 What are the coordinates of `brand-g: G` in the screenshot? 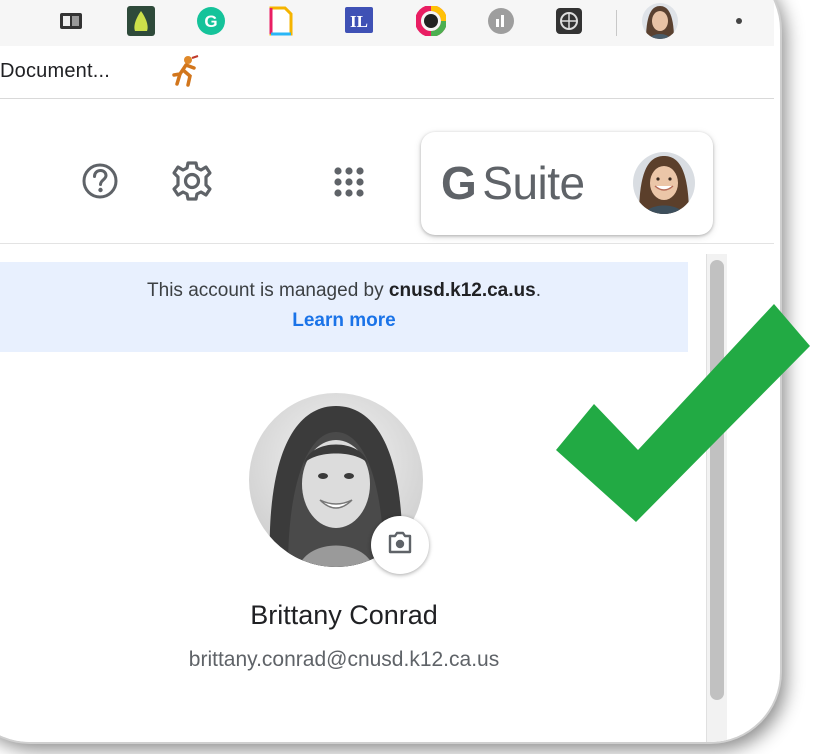 It's located at (459, 183).